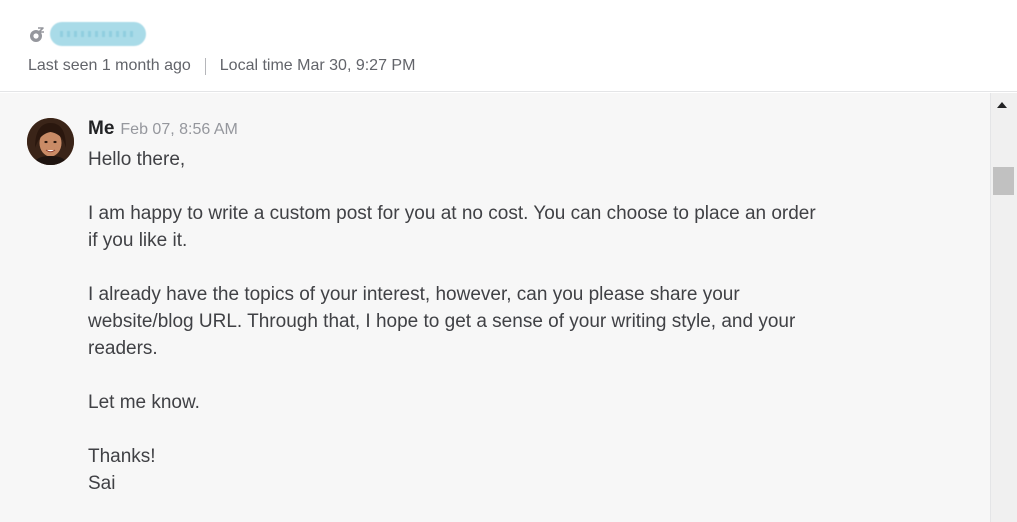  What do you see at coordinates (1002, 105) in the screenshot?
I see `scroll-up-arrow-icon` at bounding box center [1002, 105].